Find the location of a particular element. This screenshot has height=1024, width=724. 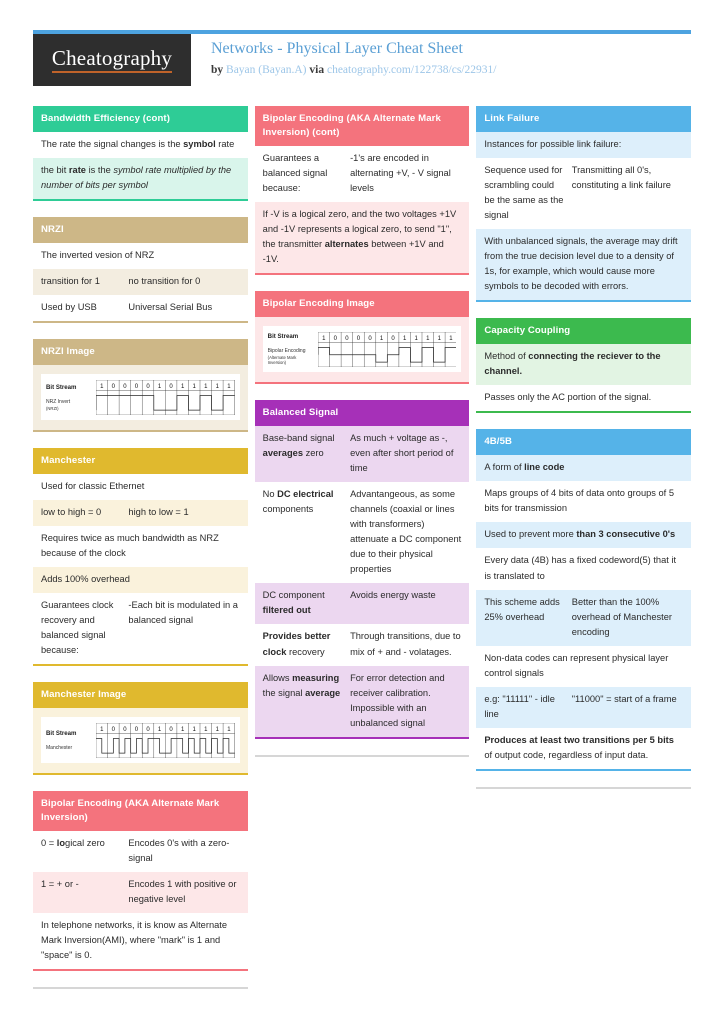

row-cell-secondary: Encodes 0's with a zero-signal is located at coordinates (179, 851).